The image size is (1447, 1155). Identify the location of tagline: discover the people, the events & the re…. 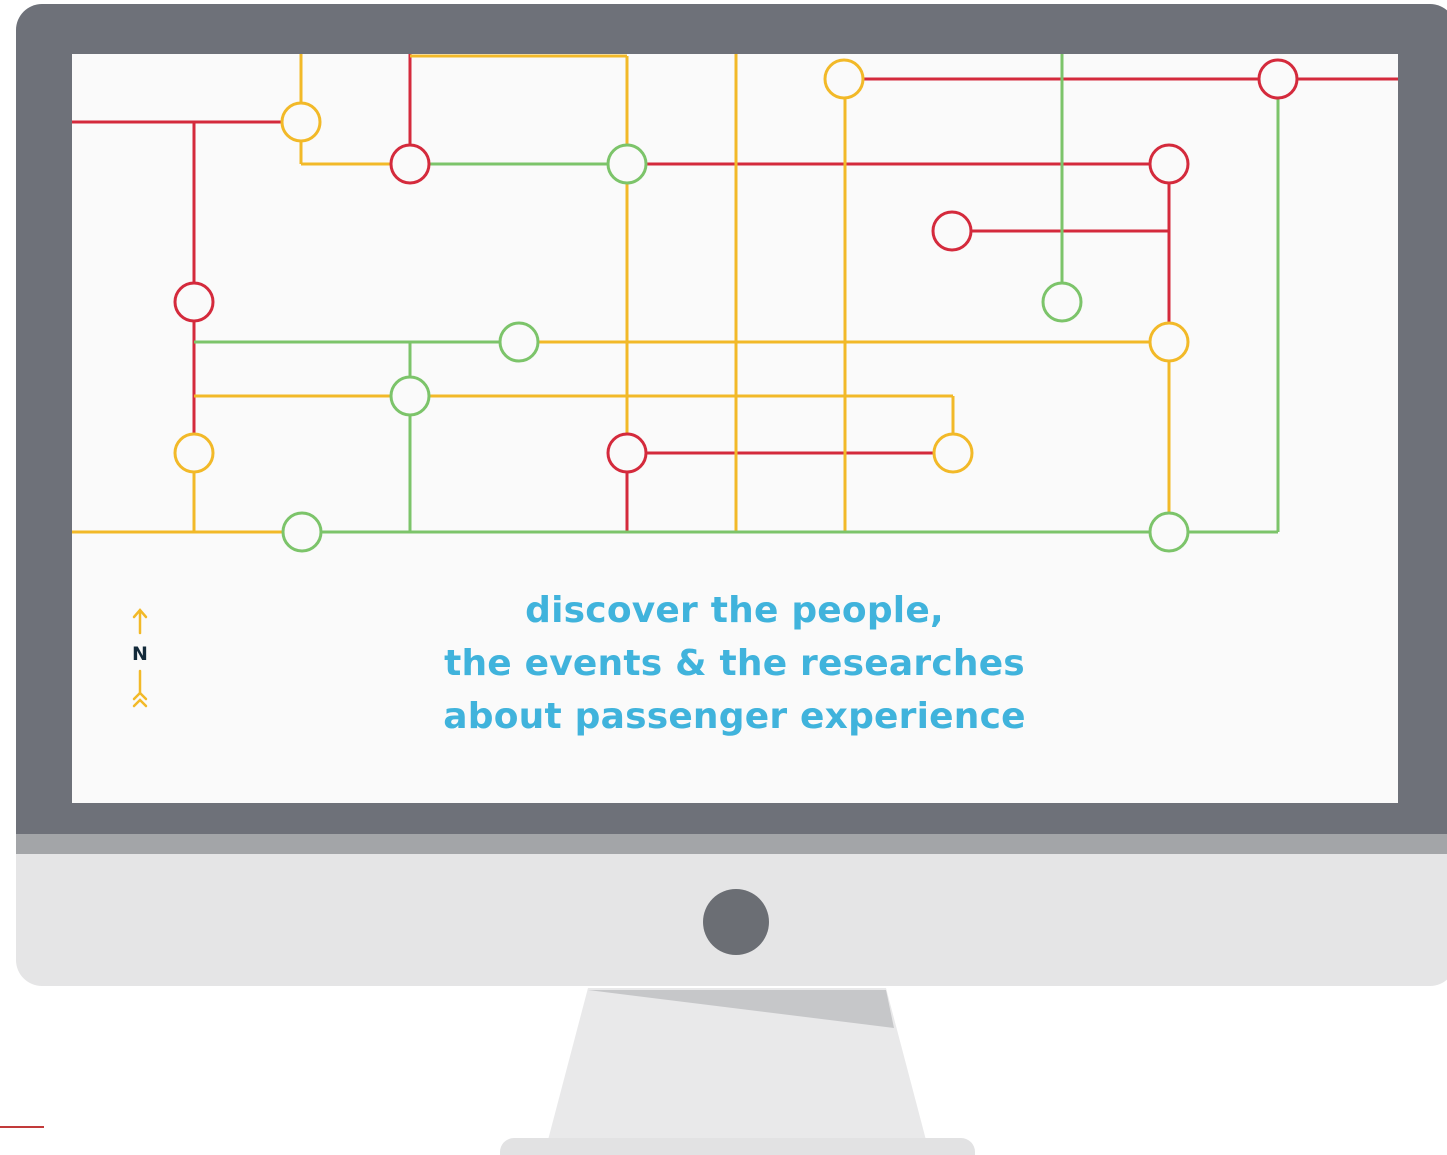
(734, 663).